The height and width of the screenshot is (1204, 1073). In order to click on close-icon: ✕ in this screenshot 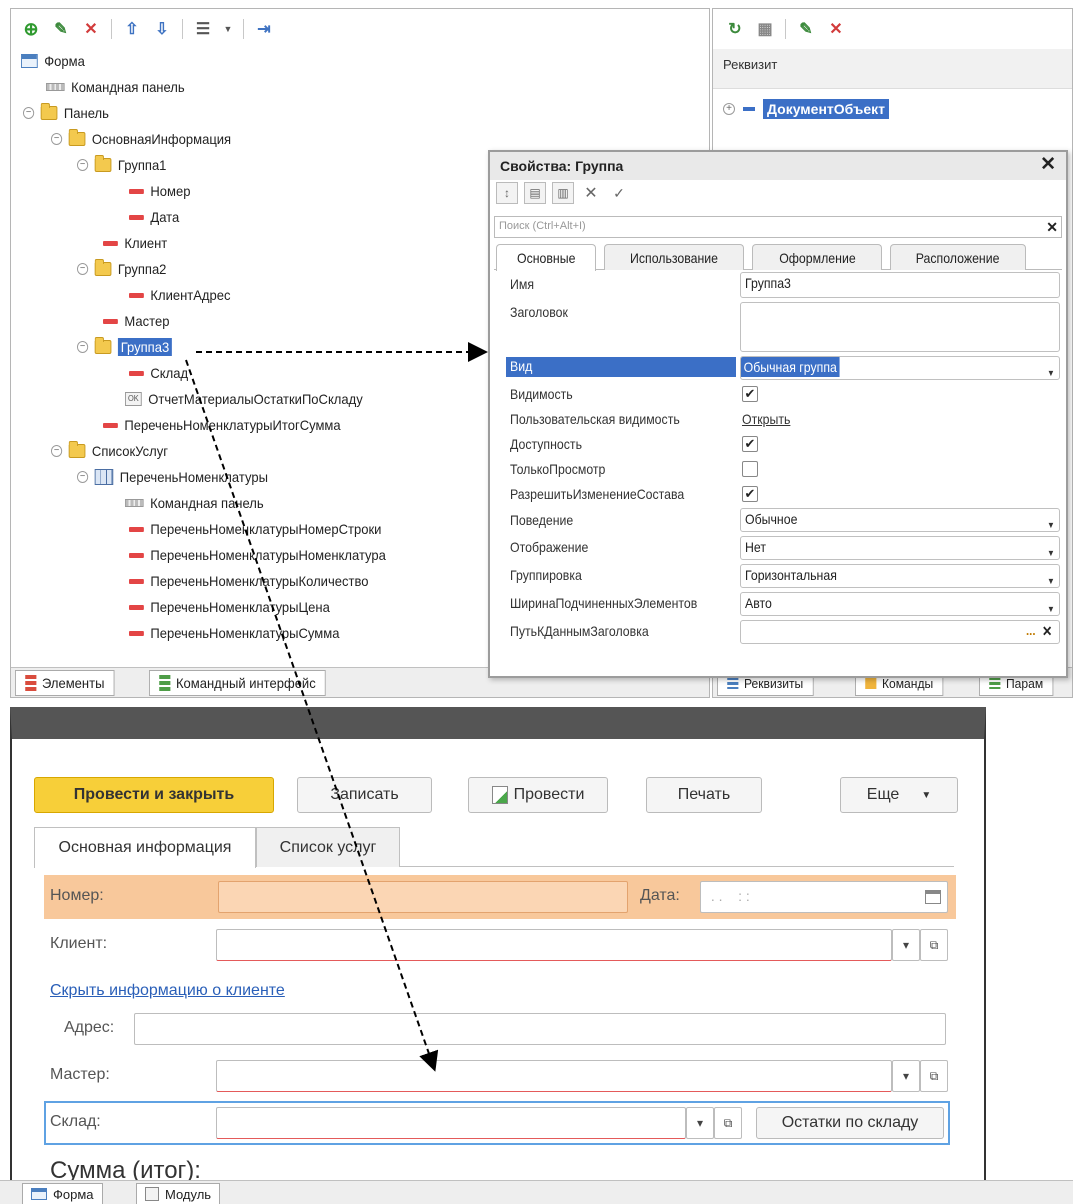, I will do `click(1048, 165)`.